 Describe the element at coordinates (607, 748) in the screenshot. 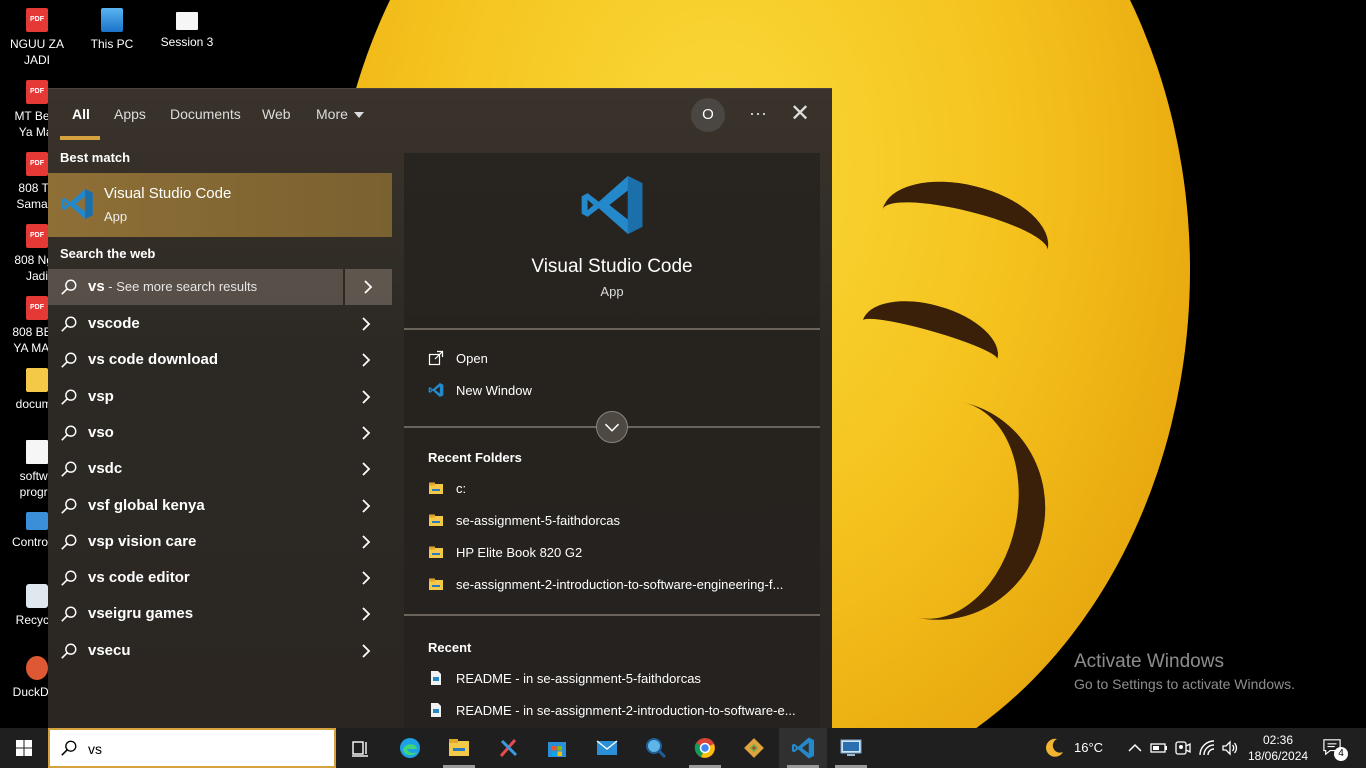

I see `taskbar-mail` at that location.